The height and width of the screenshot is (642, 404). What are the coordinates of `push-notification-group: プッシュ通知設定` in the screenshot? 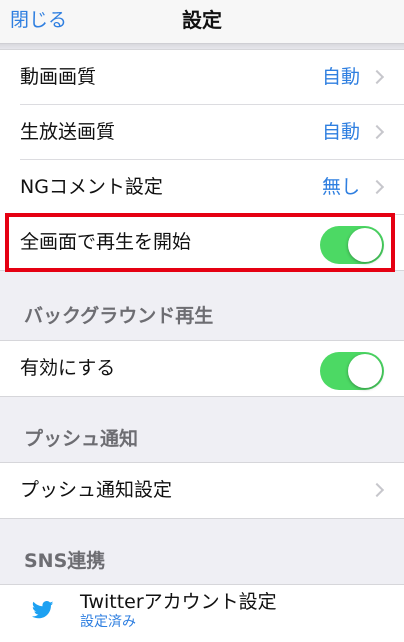 It's located at (202, 490).